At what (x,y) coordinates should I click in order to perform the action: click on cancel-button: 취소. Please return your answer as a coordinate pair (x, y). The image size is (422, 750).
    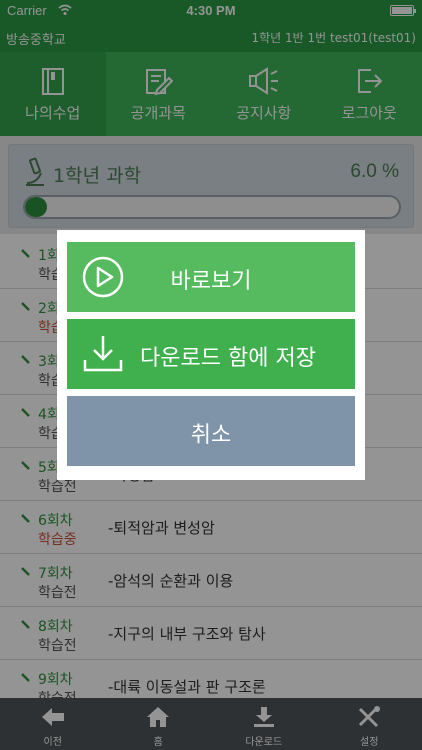
    Looking at the image, I should click on (211, 431).